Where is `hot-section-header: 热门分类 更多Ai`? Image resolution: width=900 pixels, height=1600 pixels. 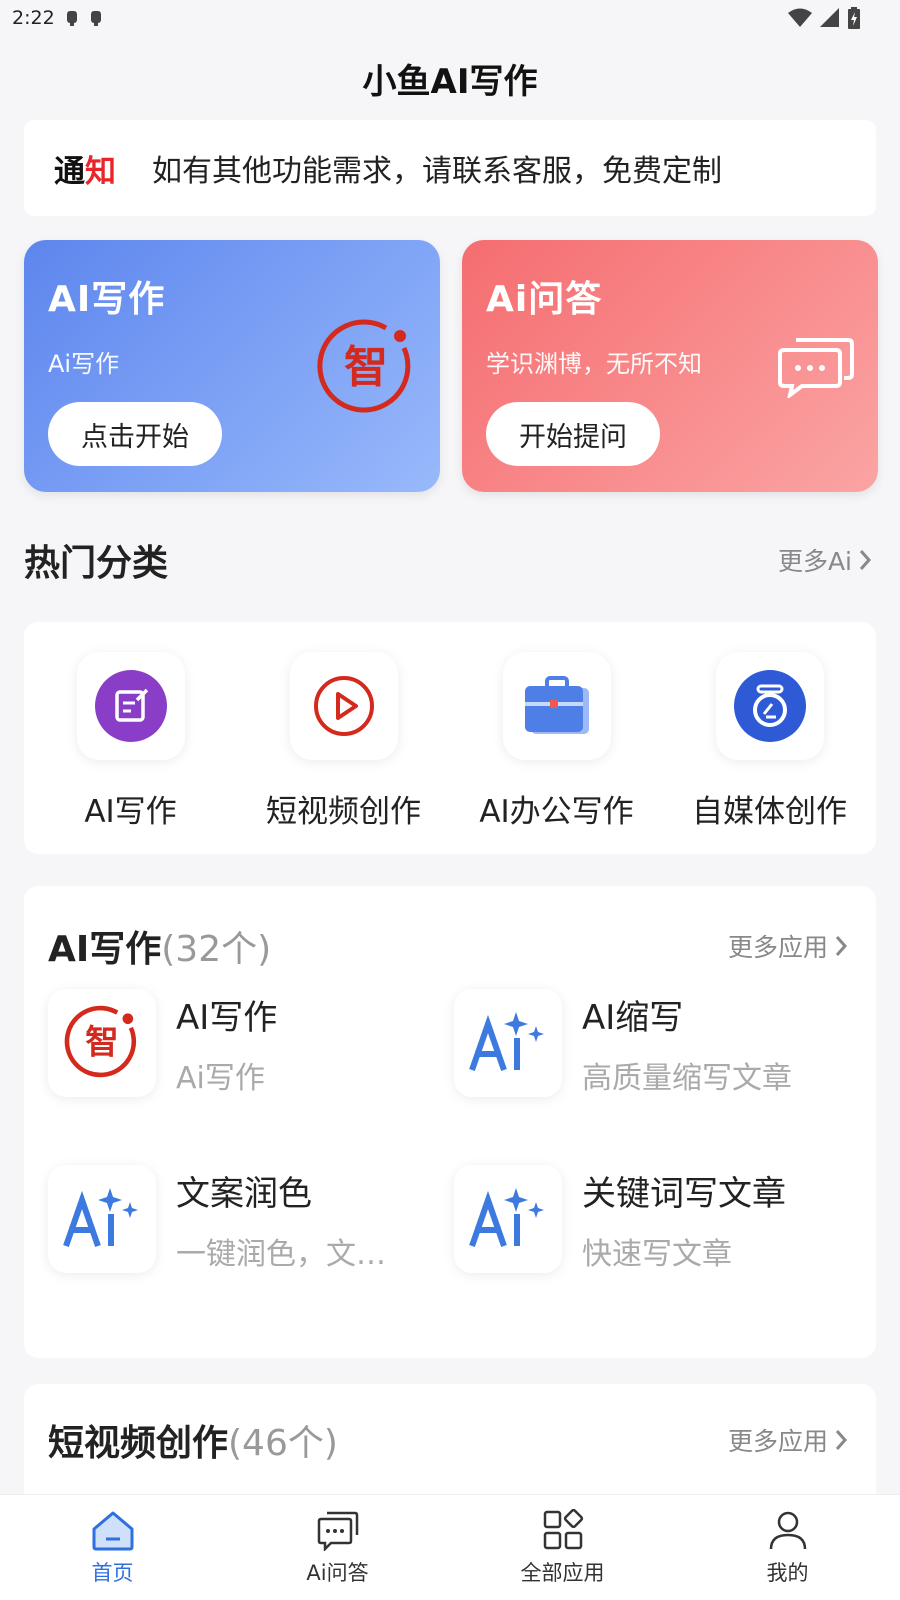 hot-section-header: 热门分类 更多Ai is located at coordinates (450, 560).